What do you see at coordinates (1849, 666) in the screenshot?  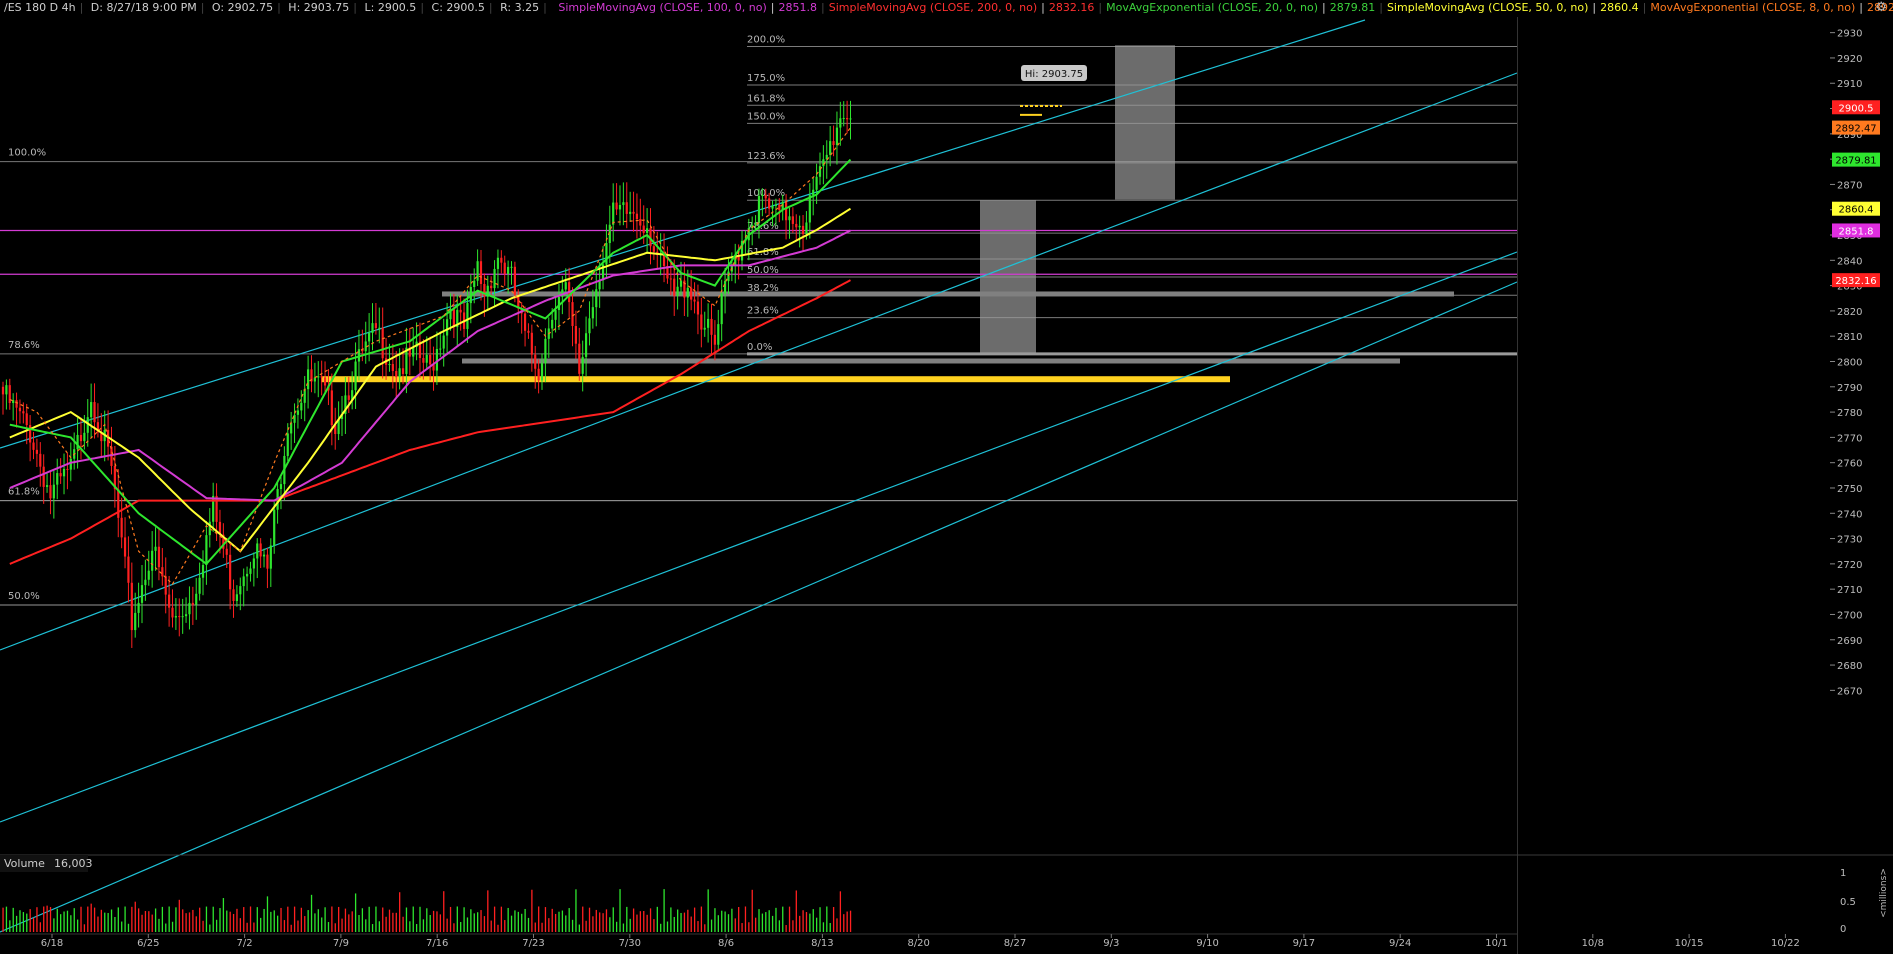 I see `y-tick-label-1: 2680` at bounding box center [1849, 666].